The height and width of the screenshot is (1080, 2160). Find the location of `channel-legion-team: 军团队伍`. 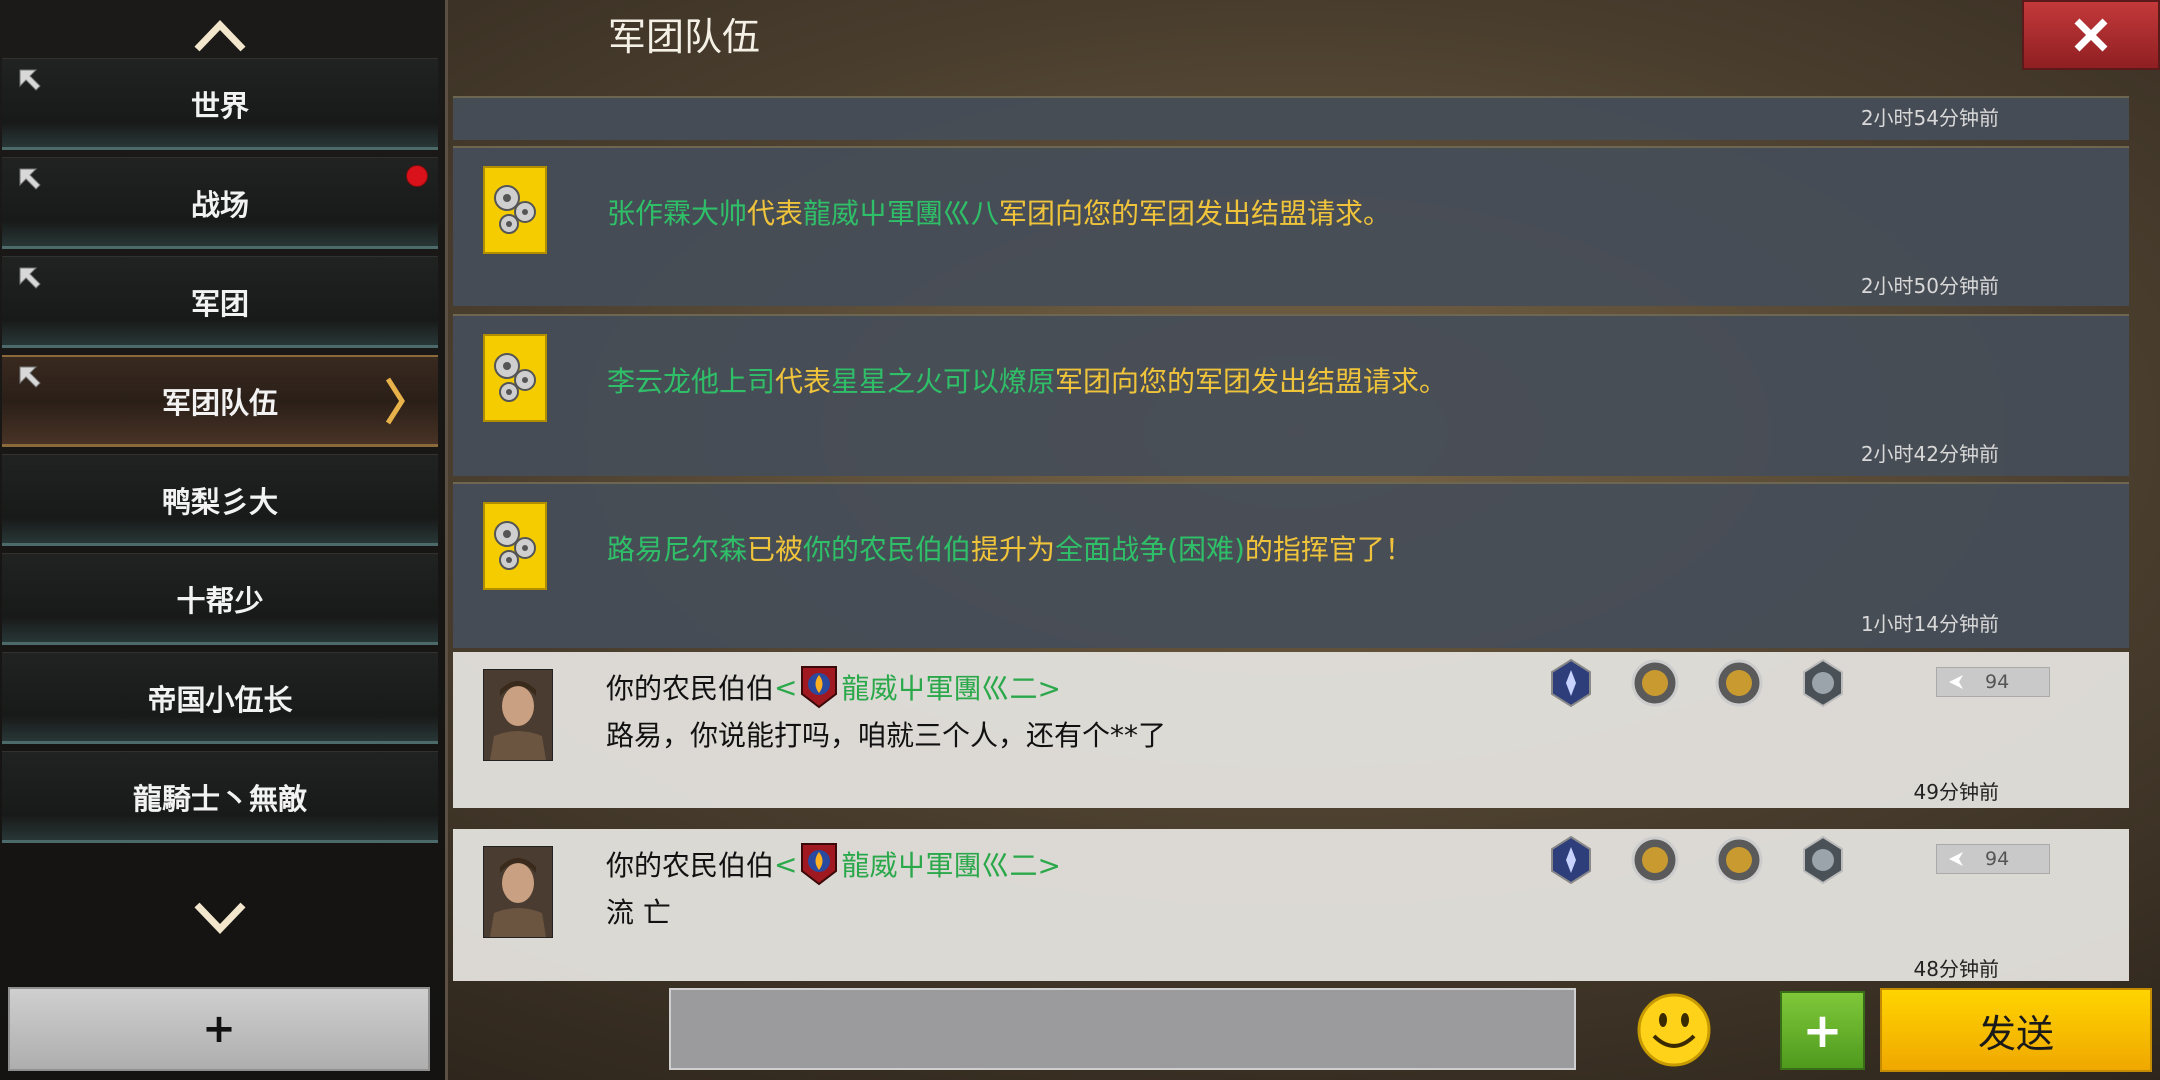

channel-legion-team: 军团队伍 is located at coordinates (220, 401).